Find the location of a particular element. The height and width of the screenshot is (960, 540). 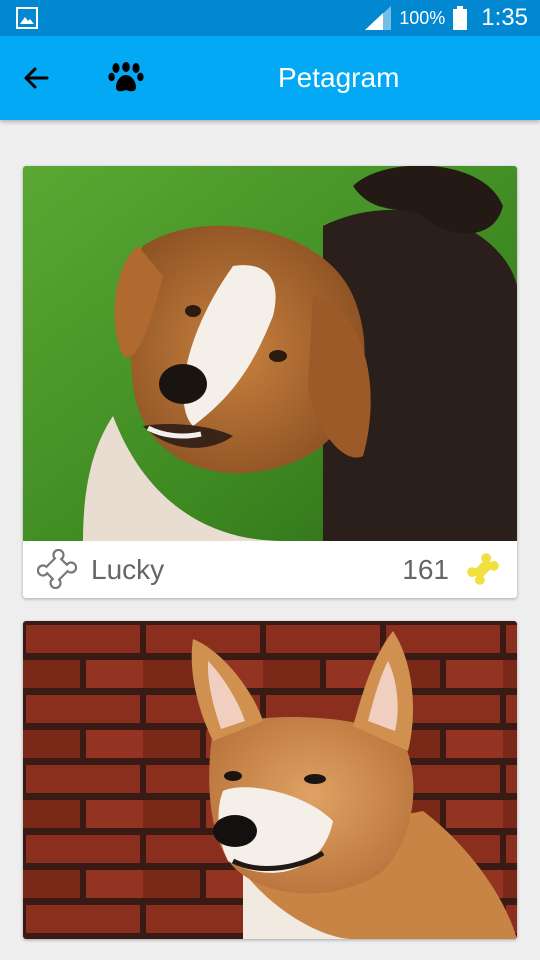

pet-card-footer: Lucky 161 is located at coordinates (270, 569).